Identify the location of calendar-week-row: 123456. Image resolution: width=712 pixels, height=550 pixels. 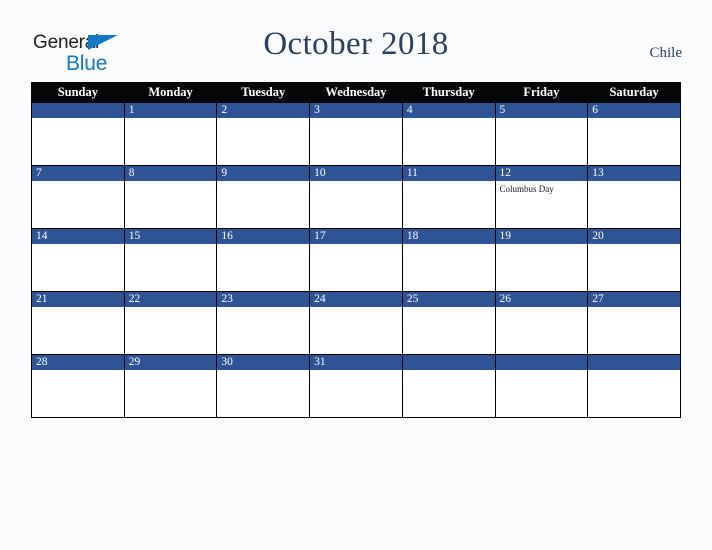
(356, 134).